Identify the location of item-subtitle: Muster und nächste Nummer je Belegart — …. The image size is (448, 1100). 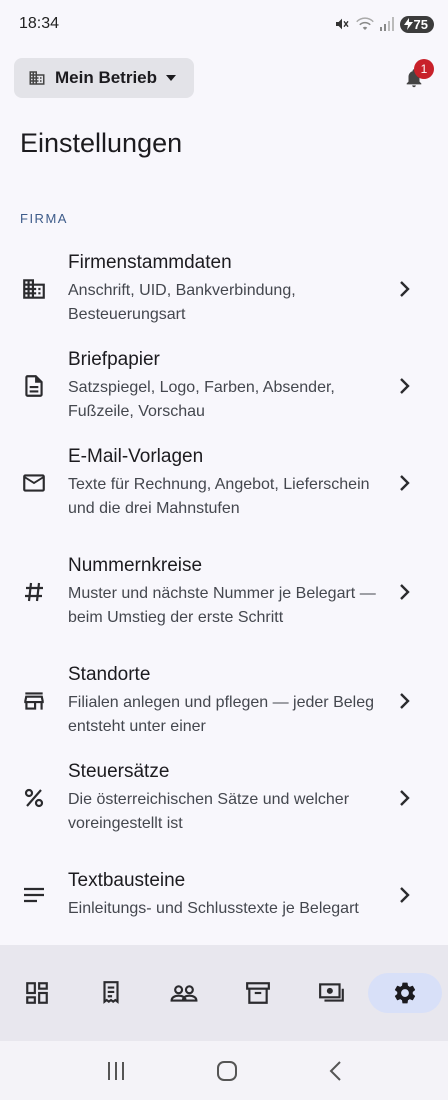
(222, 605).